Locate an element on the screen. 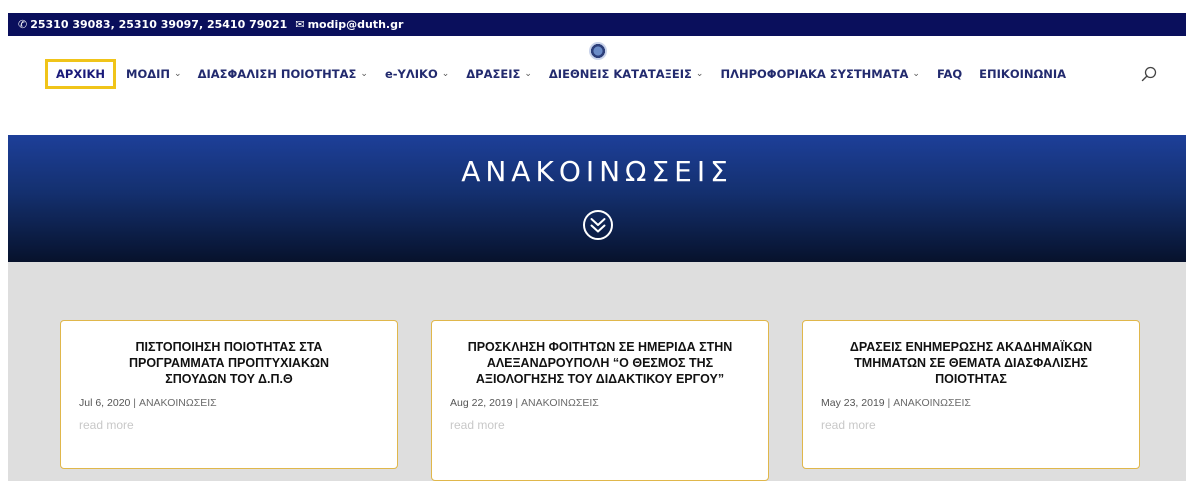 Image resolution: width=1194 pixels, height=481 pixels. nav-item-actions: ΔΡΑΣΕΙΣ ⌄ is located at coordinates (499, 74).